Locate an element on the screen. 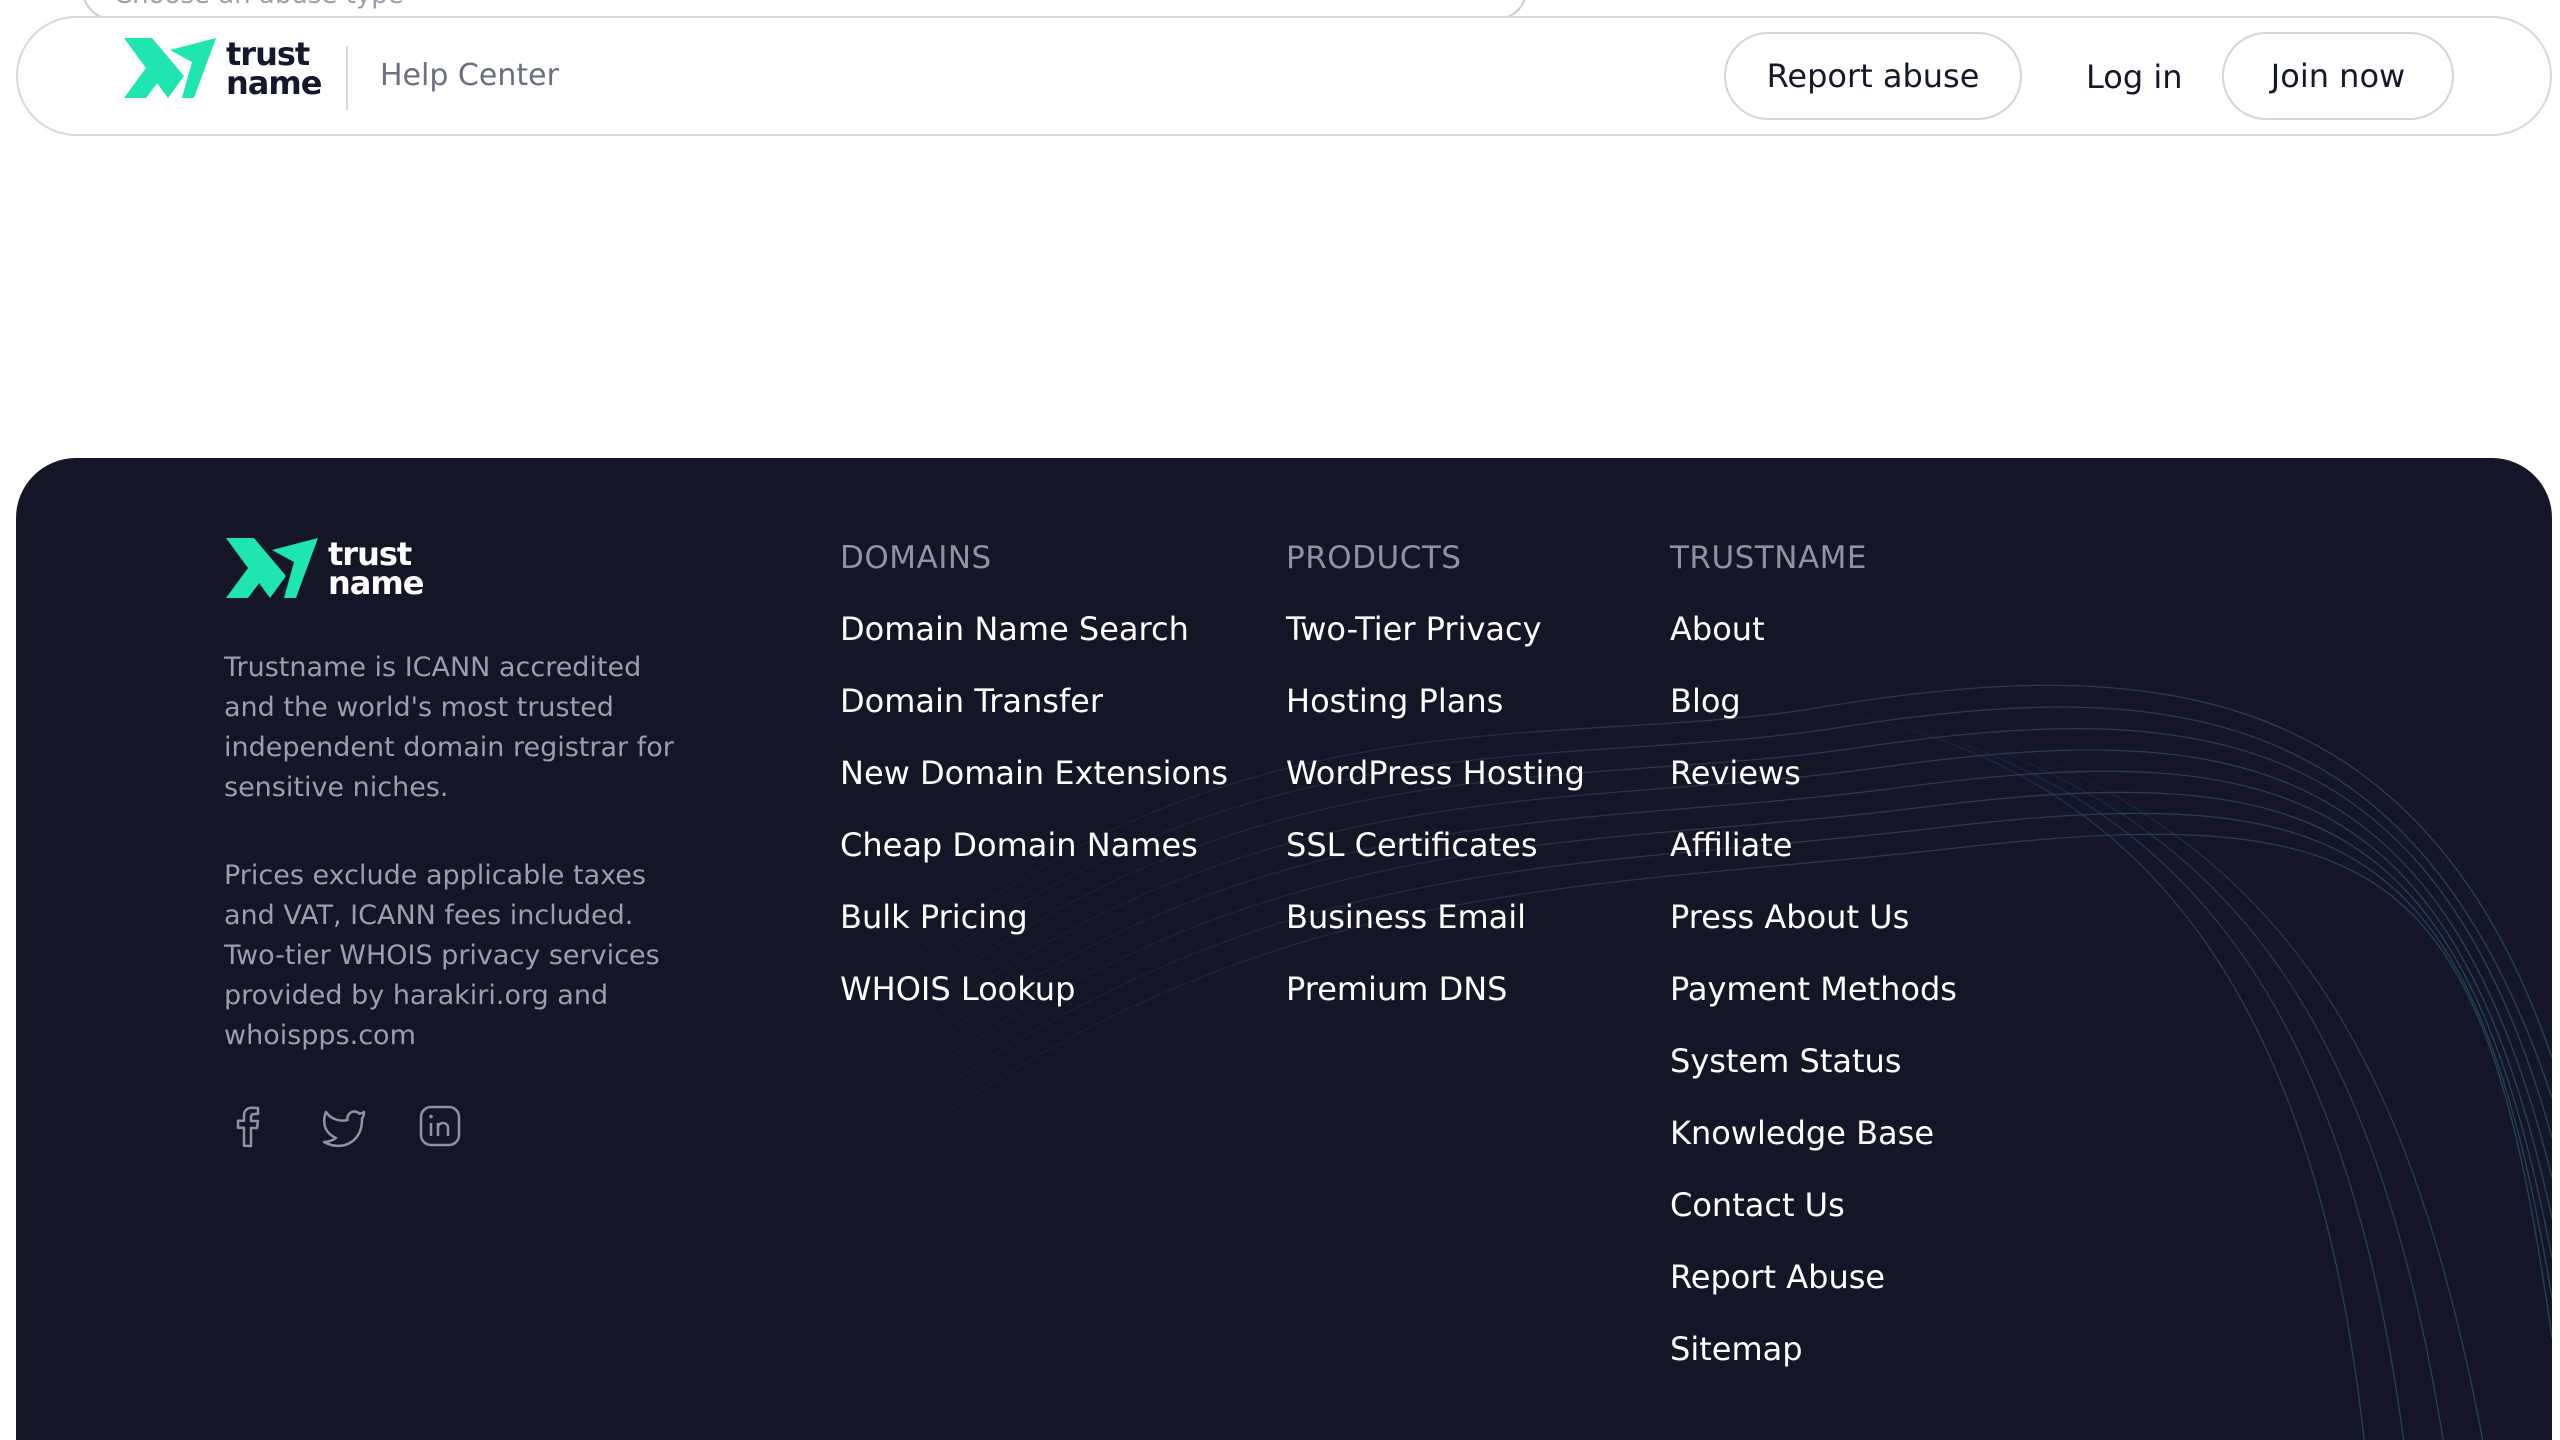  column-title: DOMAINS is located at coordinates (916, 558).